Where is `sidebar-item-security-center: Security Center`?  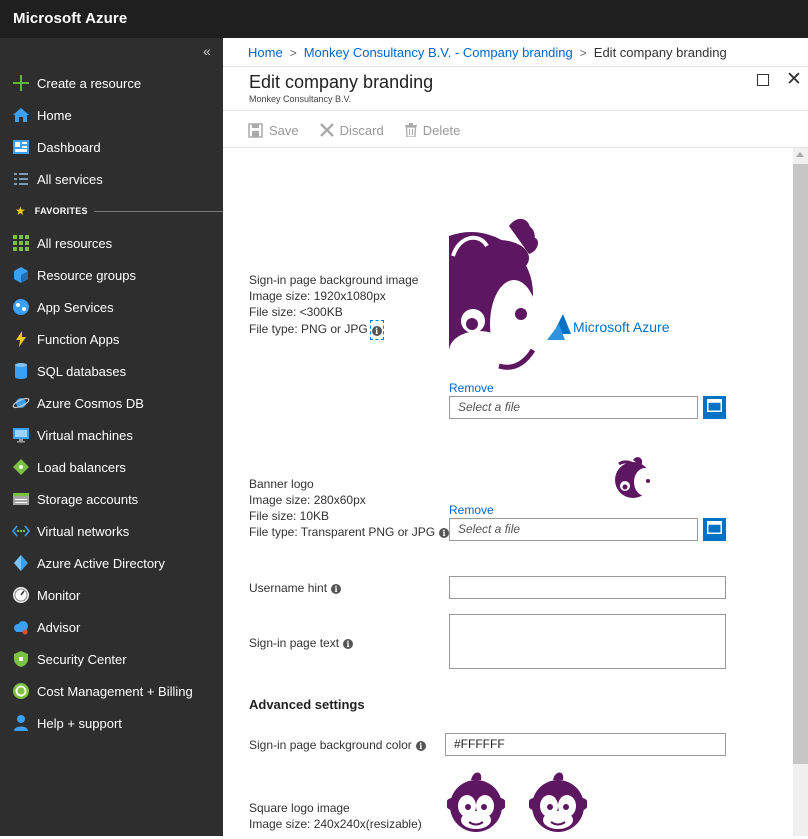
sidebar-item-security-center: Security Center is located at coordinates (111, 659).